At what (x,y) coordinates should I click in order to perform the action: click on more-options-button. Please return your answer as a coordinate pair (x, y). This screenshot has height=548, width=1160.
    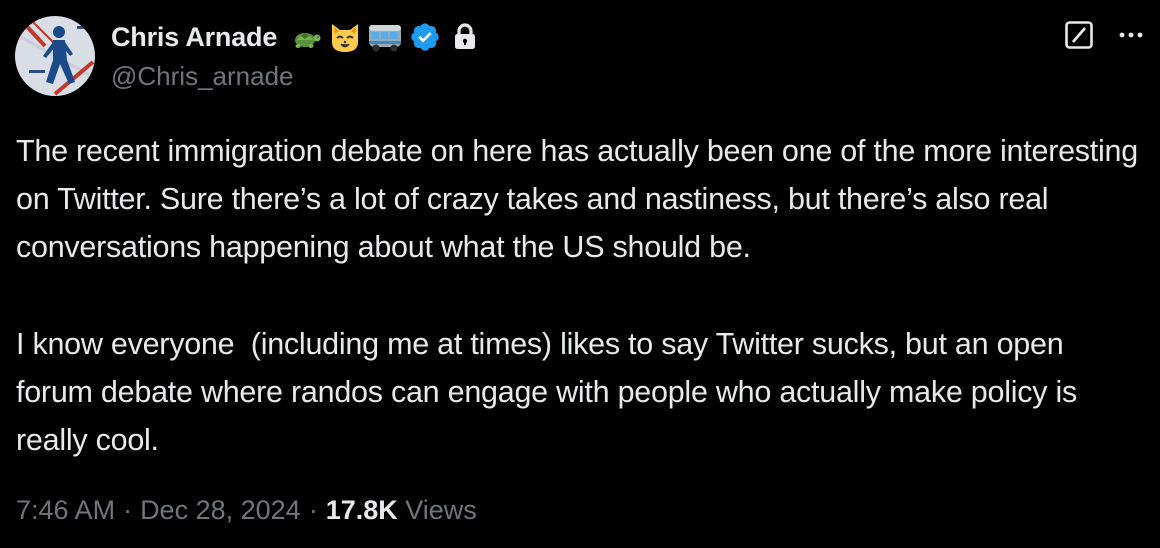
    Looking at the image, I should click on (1131, 35).